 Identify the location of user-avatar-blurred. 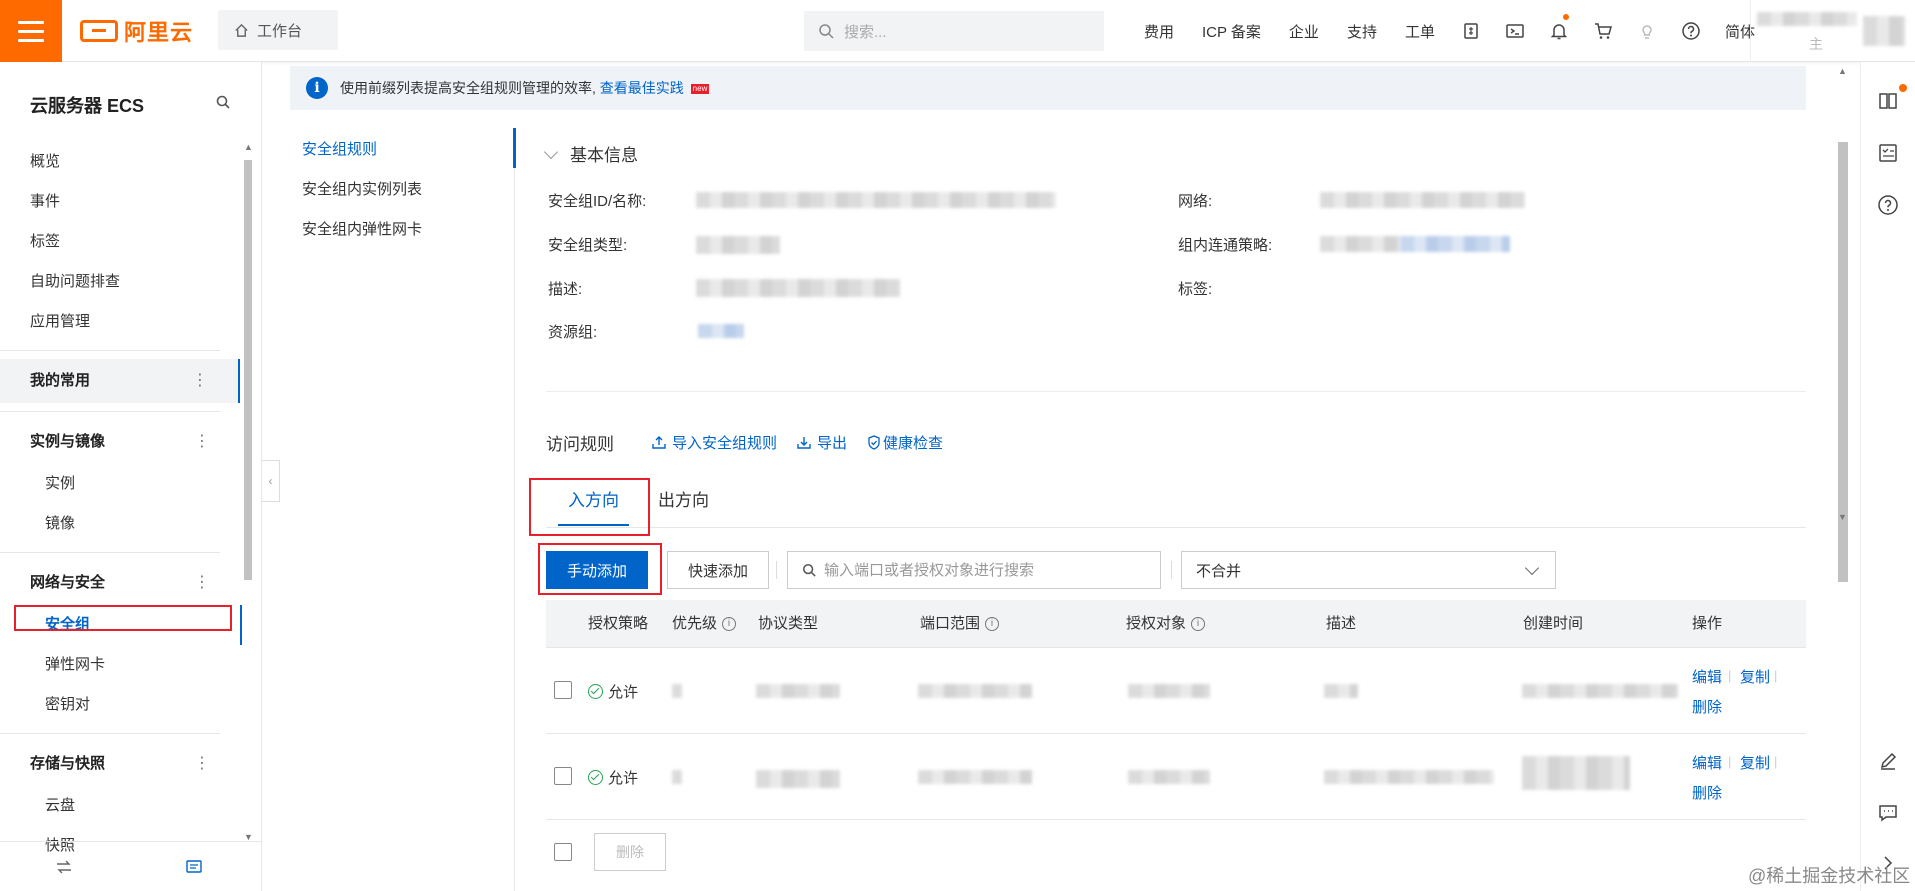
(1884, 31).